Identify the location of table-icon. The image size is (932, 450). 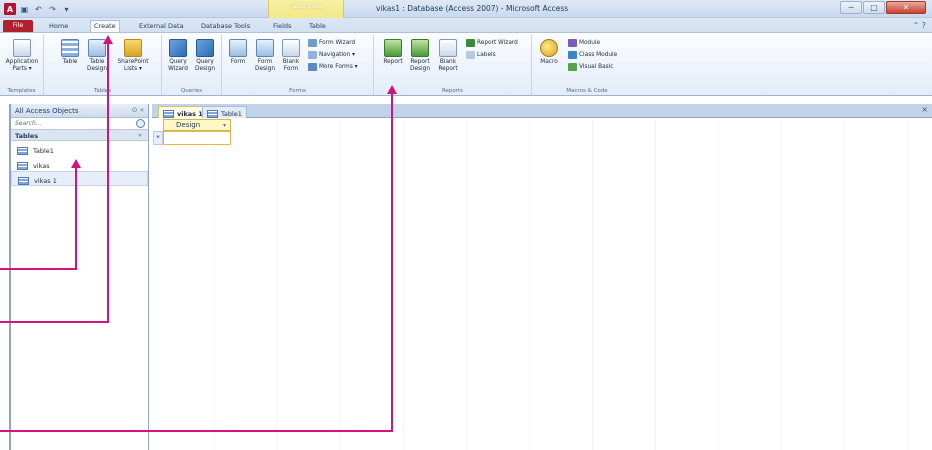
(70, 48).